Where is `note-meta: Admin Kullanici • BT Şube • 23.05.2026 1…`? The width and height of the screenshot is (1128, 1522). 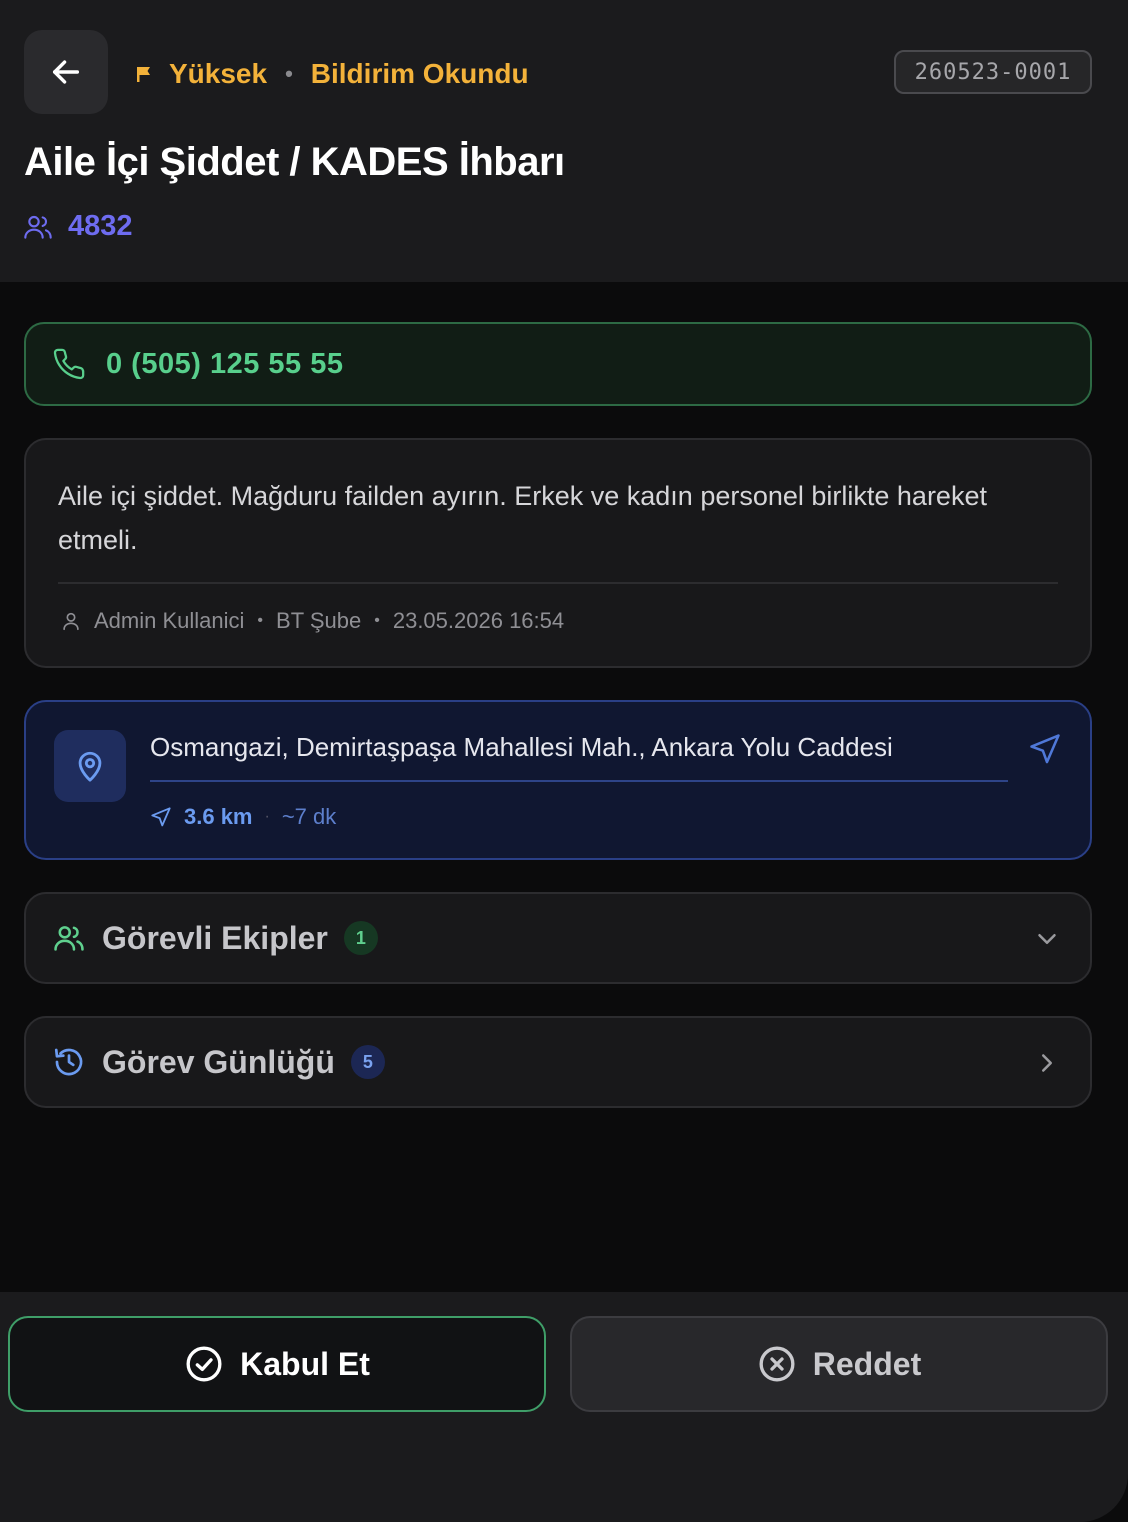 note-meta: Admin Kullanici • BT Şube • 23.05.2026 1… is located at coordinates (312, 621).